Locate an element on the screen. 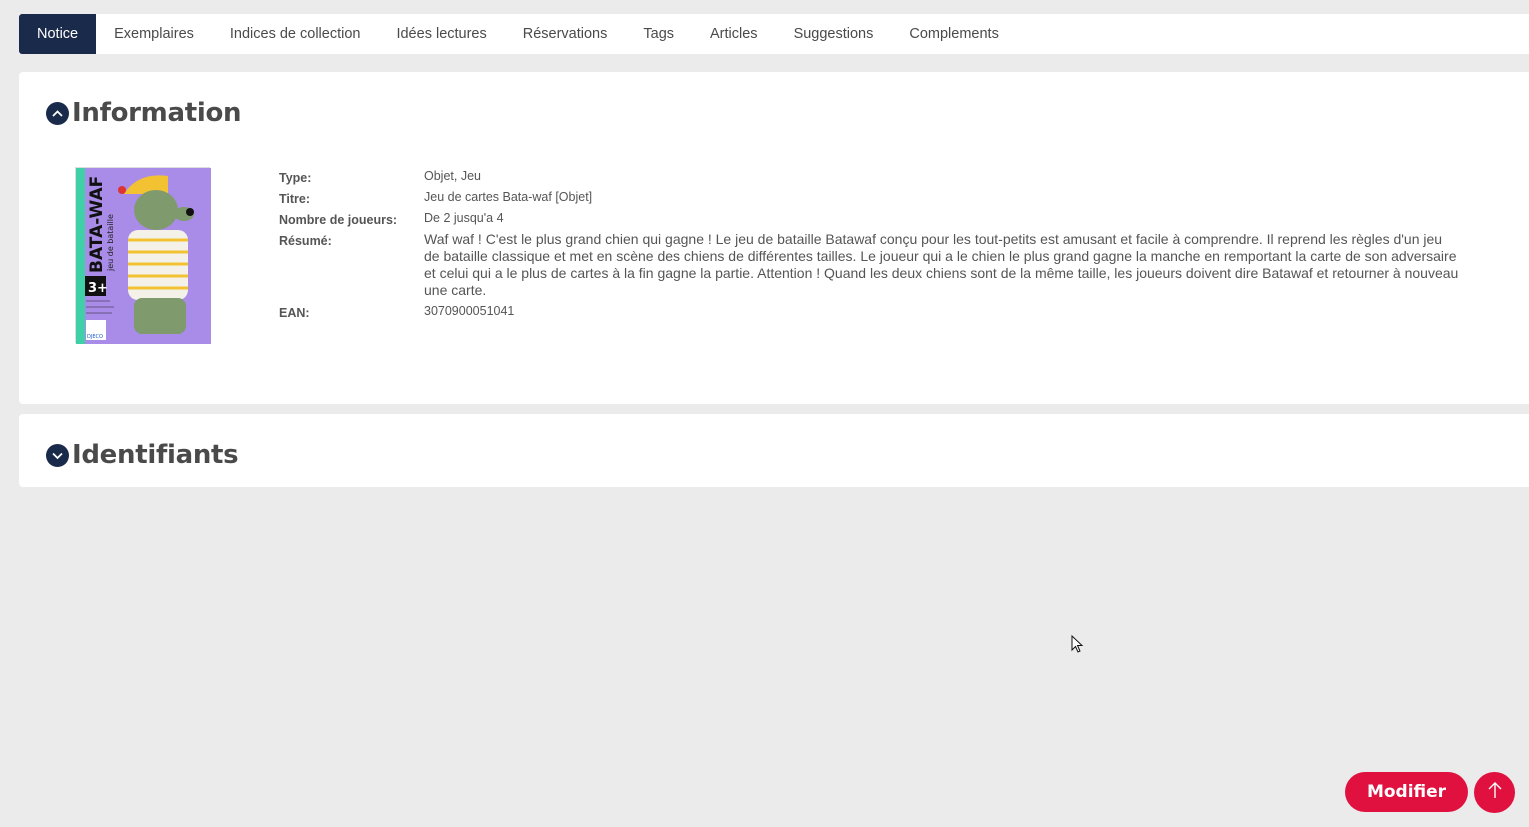 The width and height of the screenshot is (1529, 827). tab-complements: Complements is located at coordinates (953, 34).